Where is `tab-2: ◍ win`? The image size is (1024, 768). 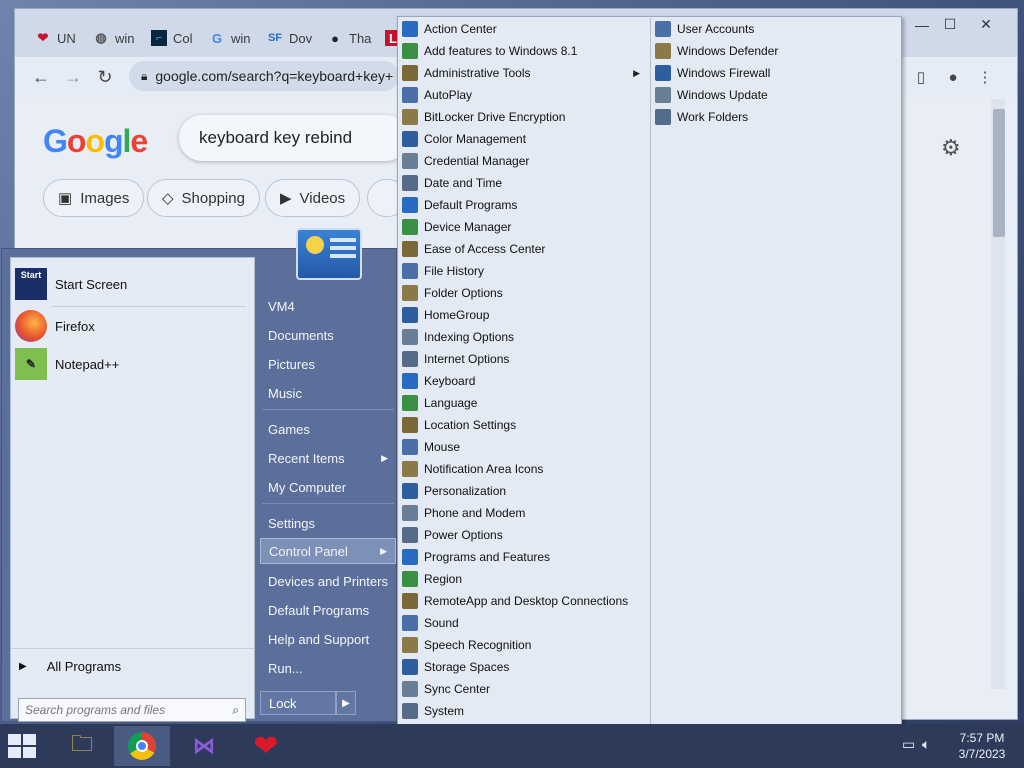
tab-2: ◍ win is located at coordinates (108, 38).